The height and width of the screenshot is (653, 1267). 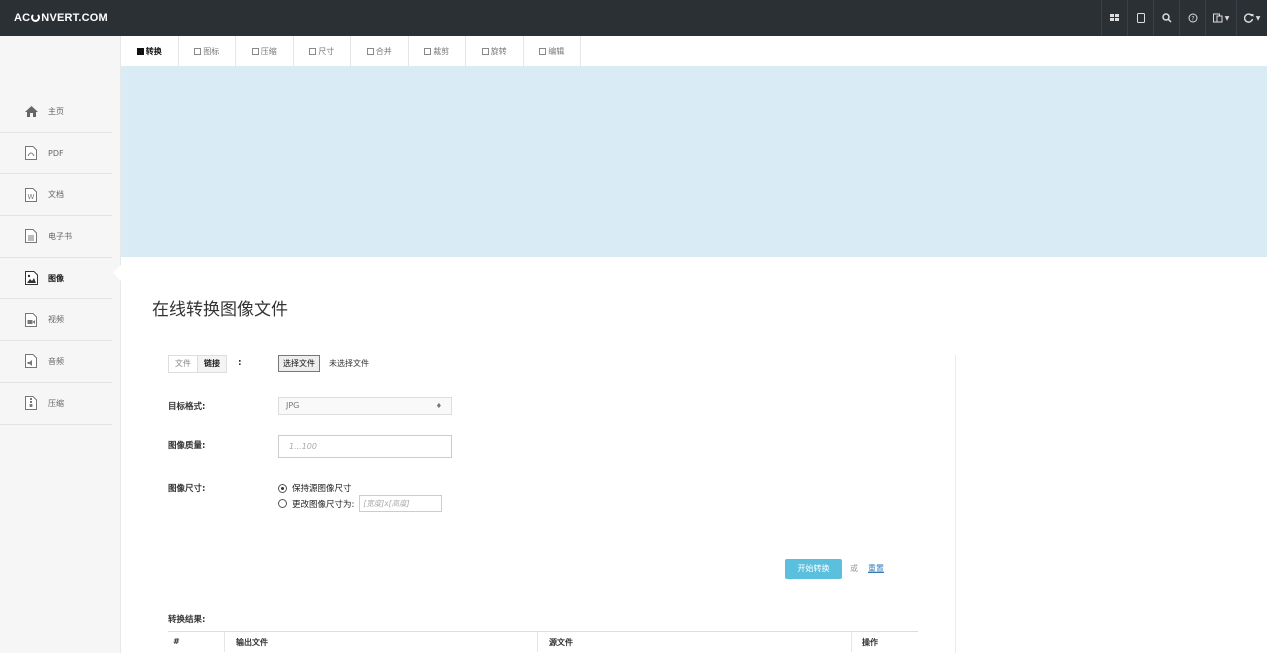 What do you see at coordinates (561, 642) in the screenshot?
I see `column-header-source: 源文件` at bounding box center [561, 642].